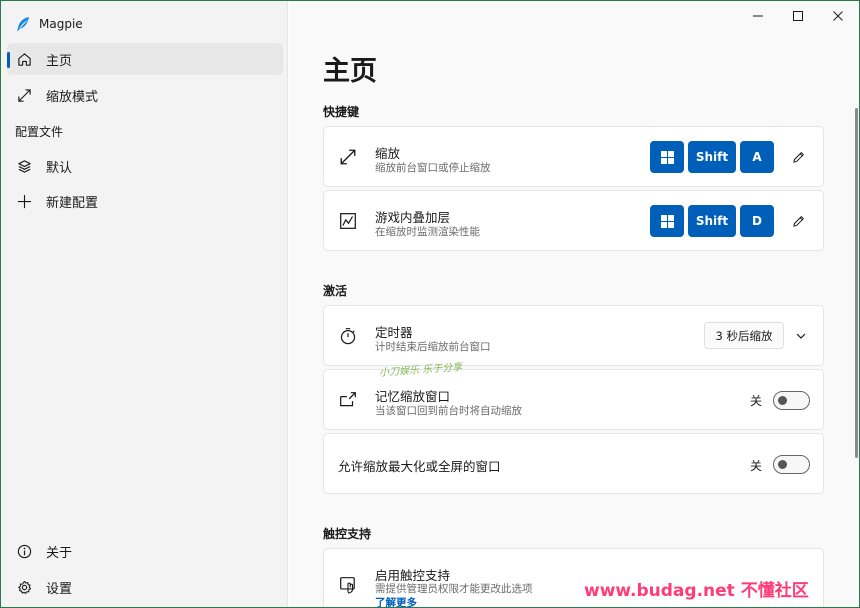 The width and height of the screenshot is (860, 608). Describe the element at coordinates (573, 463) in the screenshot. I see `allow-maximized-card: 允许缩放最大化或全屏的窗口 关` at that location.